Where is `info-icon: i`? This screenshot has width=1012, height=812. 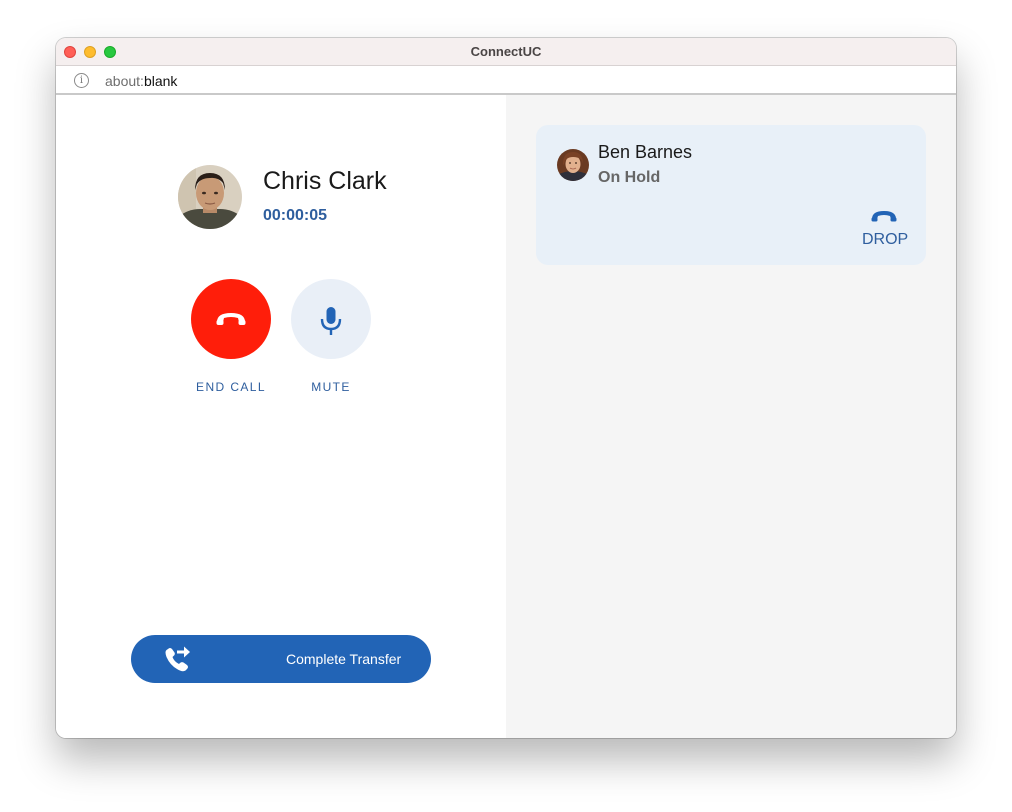
info-icon: i is located at coordinates (81, 80).